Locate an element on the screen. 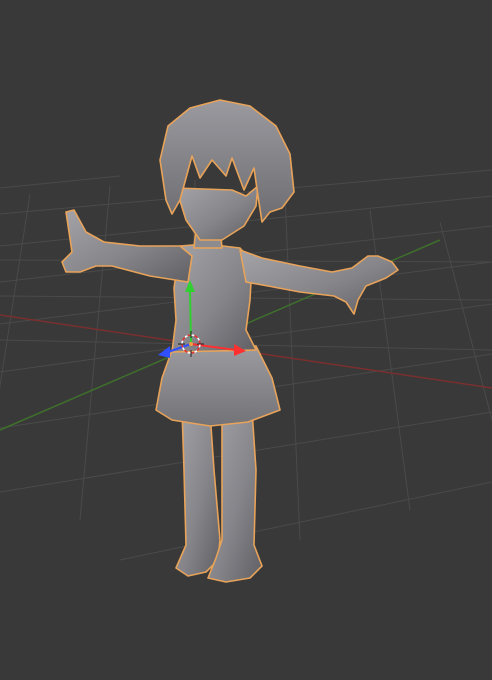  left-leg is located at coordinates (198, 493).